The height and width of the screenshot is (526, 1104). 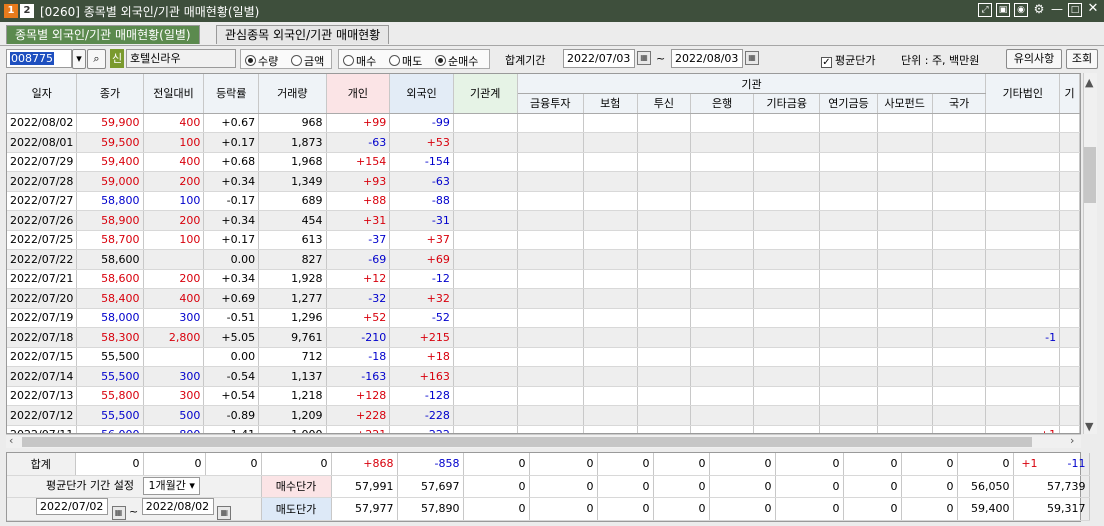 I want to click on radio-sell: 매도, so click(x=405, y=61).